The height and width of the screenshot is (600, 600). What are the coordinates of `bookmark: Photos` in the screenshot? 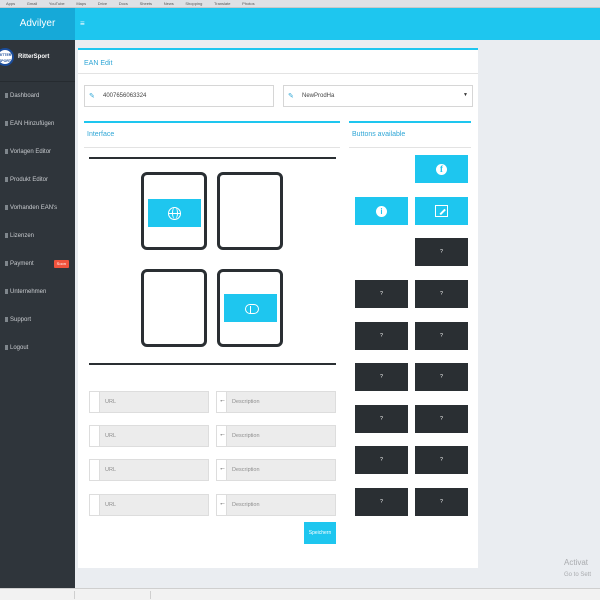 It's located at (248, 3).